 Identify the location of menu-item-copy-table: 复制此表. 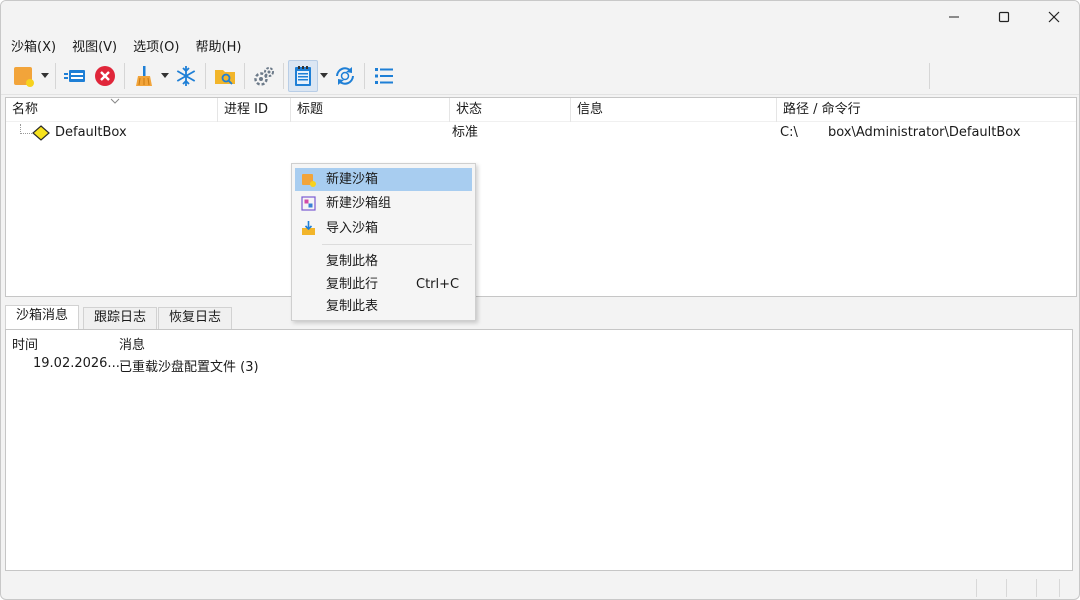
(383, 306).